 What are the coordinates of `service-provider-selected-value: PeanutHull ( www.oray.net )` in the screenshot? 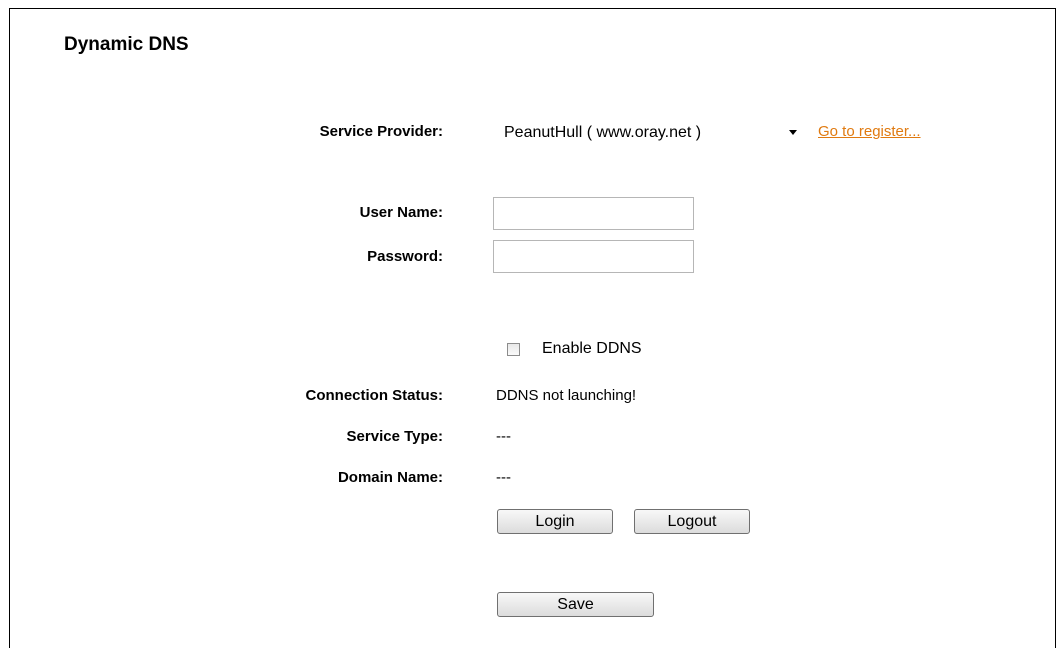 It's located at (603, 132).